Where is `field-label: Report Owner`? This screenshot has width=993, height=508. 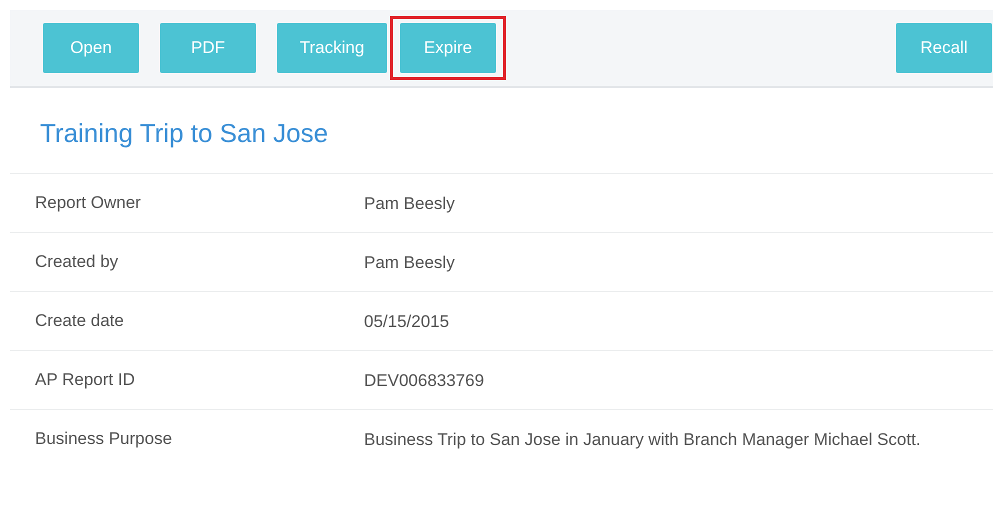
field-label: Report Owner is located at coordinates (88, 203).